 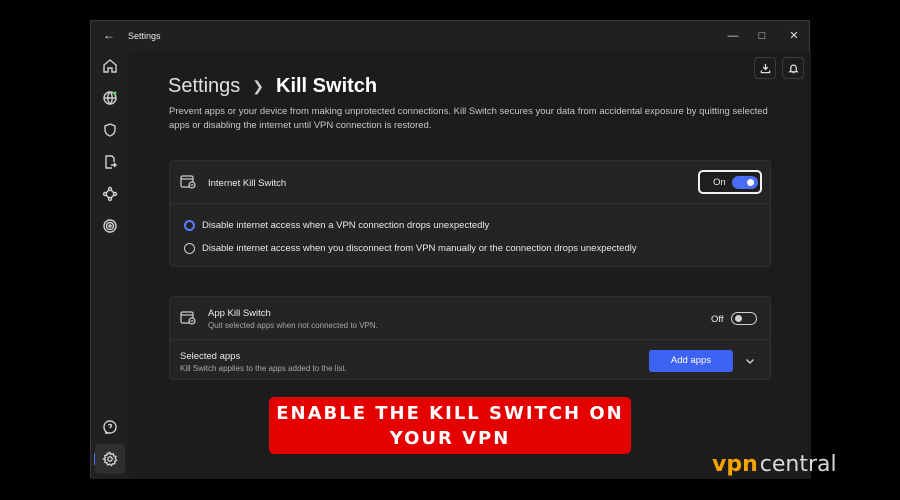 I want to click on logo-part-central: central, so click(x=798, y=464).